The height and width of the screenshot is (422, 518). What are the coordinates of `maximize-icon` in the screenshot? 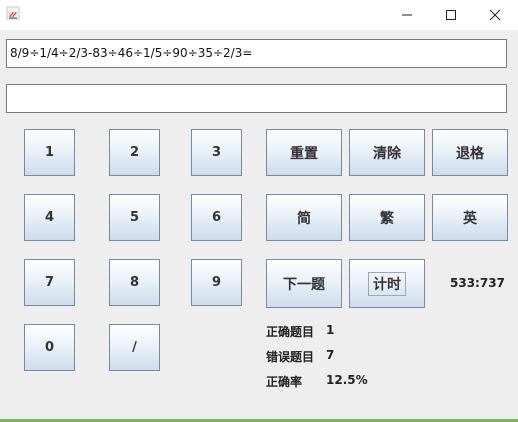 It's located at (451, 15).